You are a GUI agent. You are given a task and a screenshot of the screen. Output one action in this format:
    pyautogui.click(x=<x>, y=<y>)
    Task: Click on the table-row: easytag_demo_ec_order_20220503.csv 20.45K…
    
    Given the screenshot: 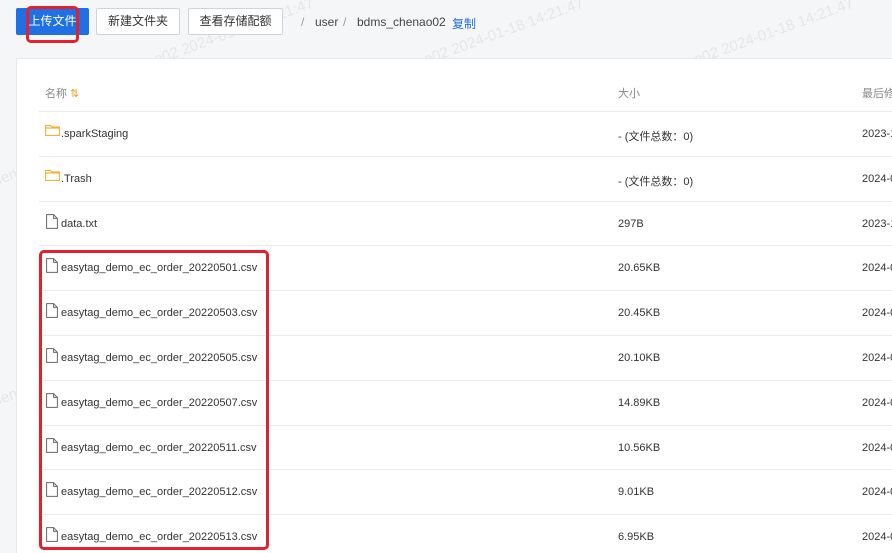 What is the action you would take?
    pyautogui.click(x=465, y=312)
    